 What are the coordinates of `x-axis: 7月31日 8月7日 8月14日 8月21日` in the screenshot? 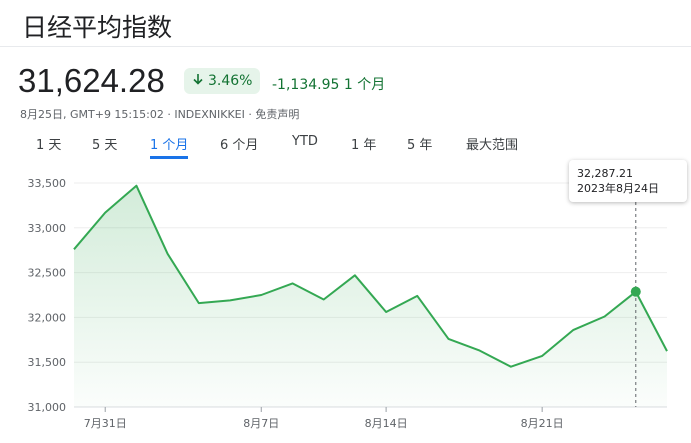 It's located at (324, 418).